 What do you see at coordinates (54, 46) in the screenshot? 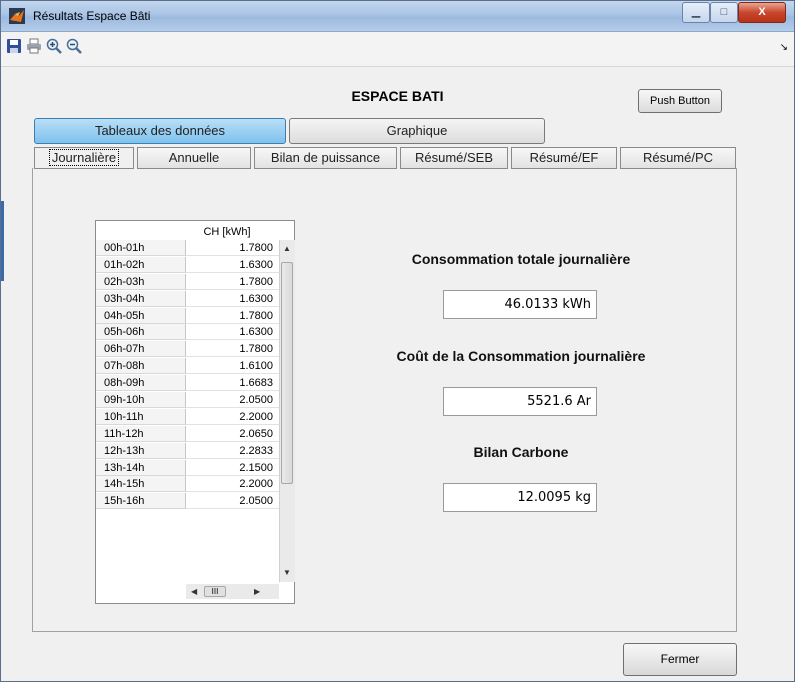
I see `zoom-in-icon` at bounding box center [54, 46].